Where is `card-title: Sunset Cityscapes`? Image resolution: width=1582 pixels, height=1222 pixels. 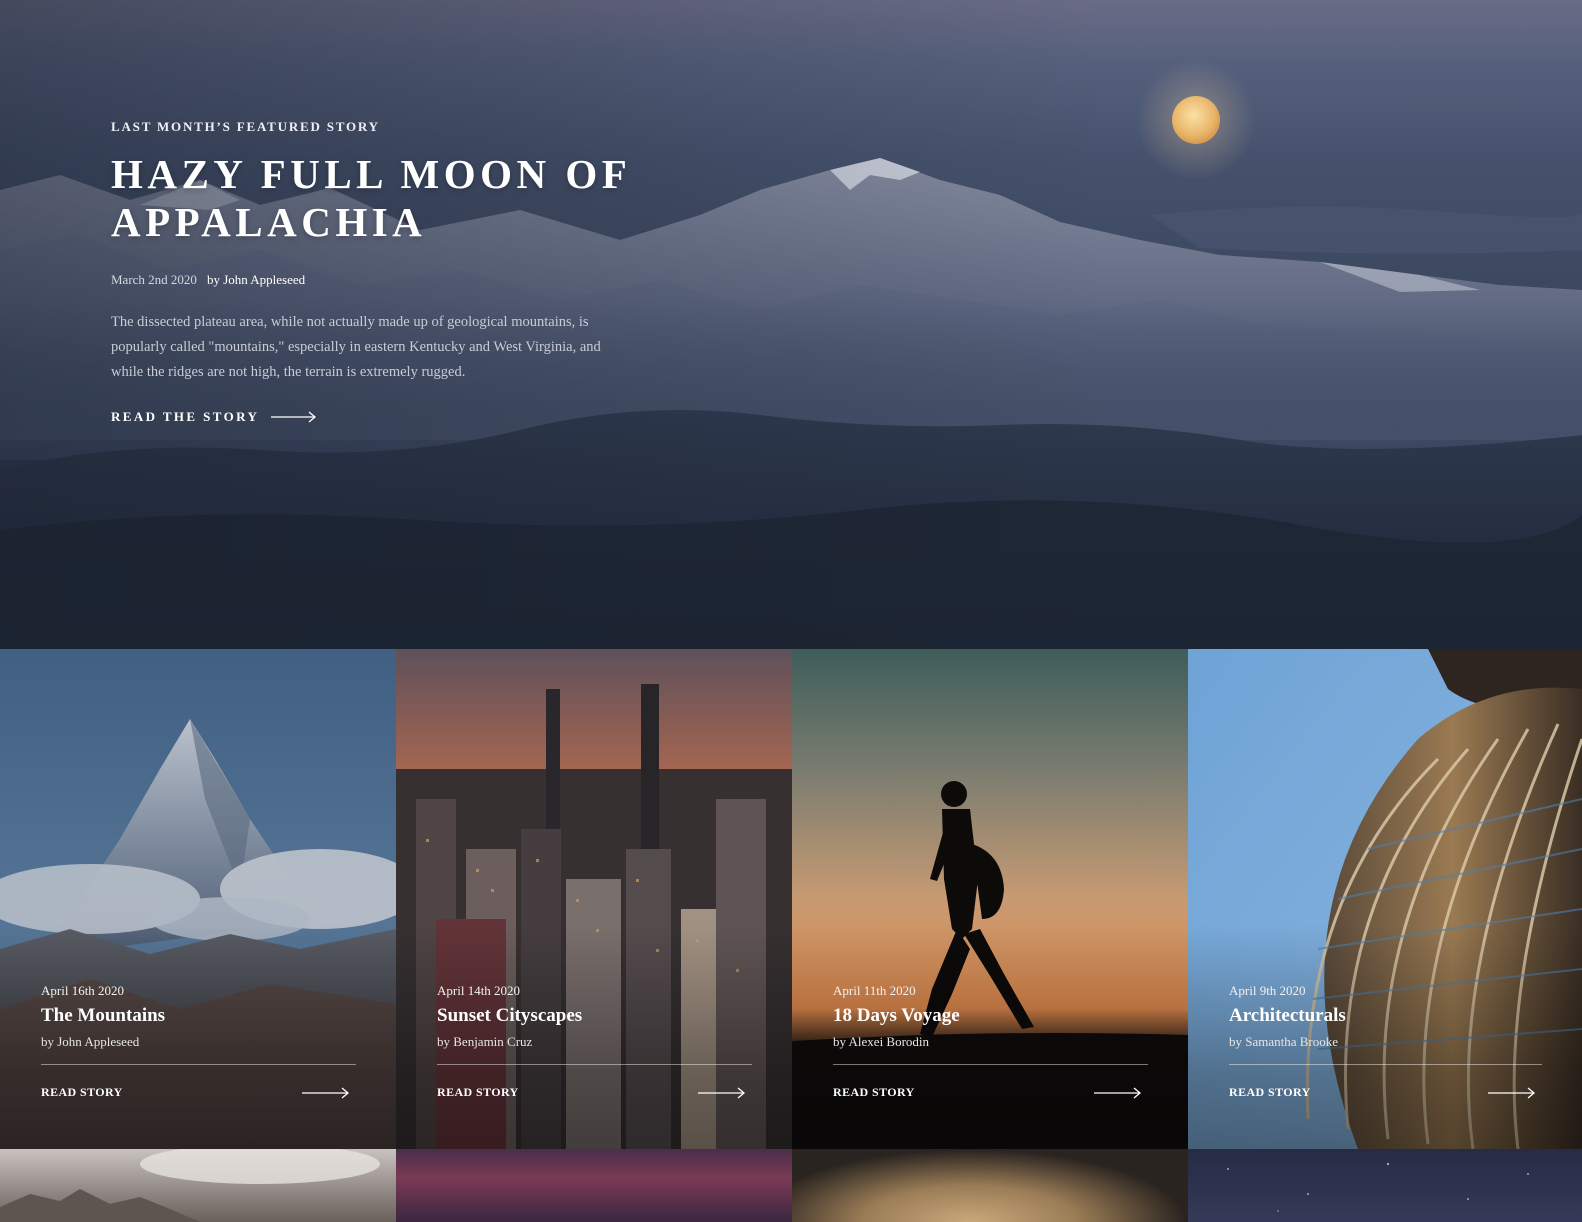 card-title: Sunset Cityscapes is located at coordinates (594, 1016).